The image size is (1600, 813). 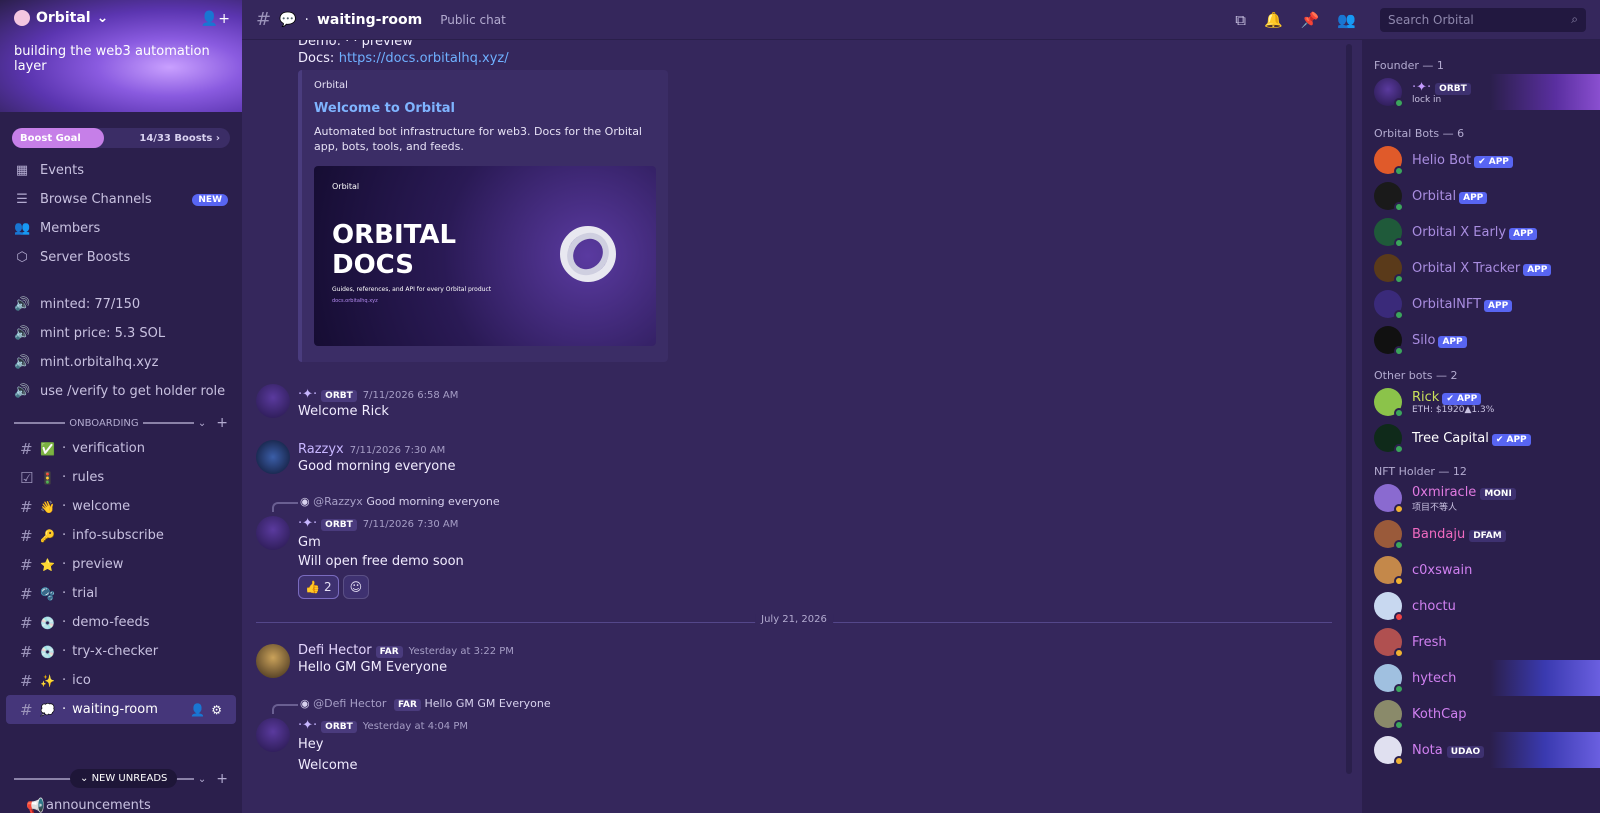 What do you see at coordinates (400, 501) in the screenshot?
I see `reply-preview: ◉ @Razzyx Good morning everyone` at bounding box center [400, 501].